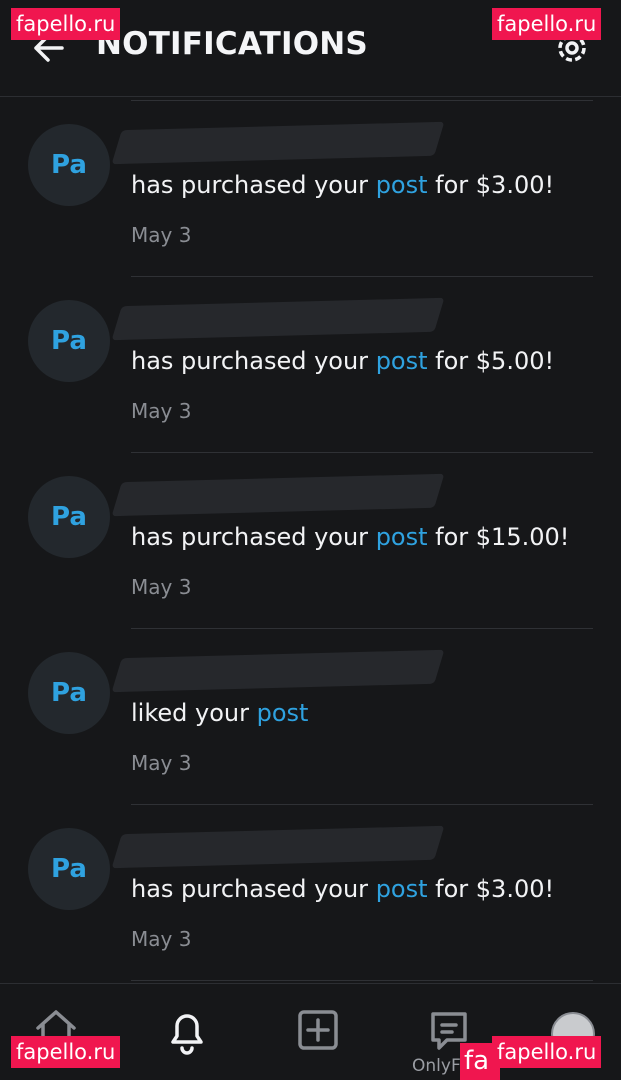  Describe the element at coordinates (187, 1034) in the screenshot. I see `bell-icon` at that location.